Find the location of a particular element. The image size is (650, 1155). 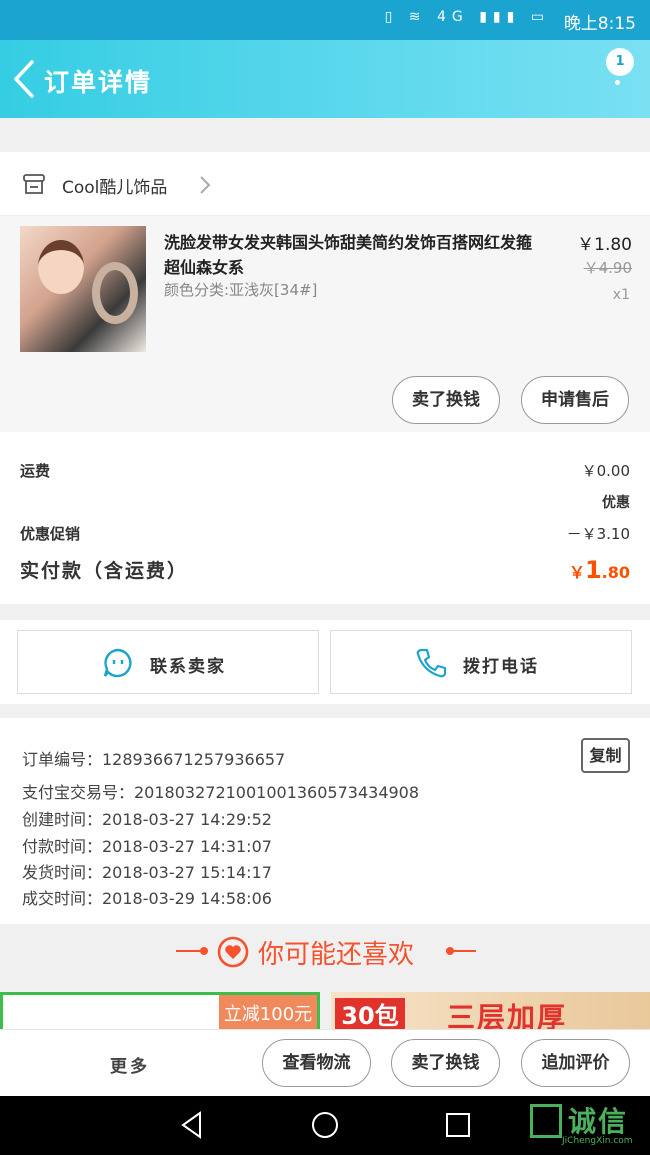

total-label: 实付款（含运费） is located at coordinates (104, 571).